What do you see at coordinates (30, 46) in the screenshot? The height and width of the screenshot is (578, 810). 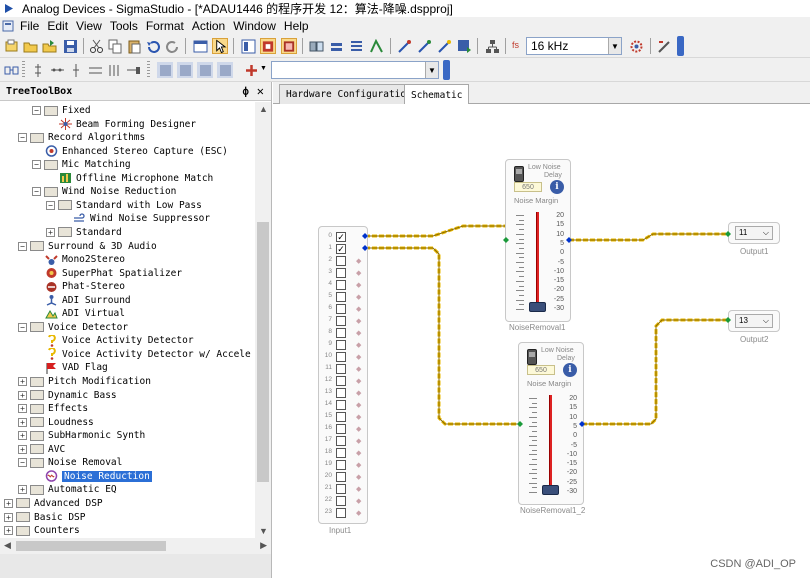 I see `open-folder-icon` at bounding box center [30, 46].